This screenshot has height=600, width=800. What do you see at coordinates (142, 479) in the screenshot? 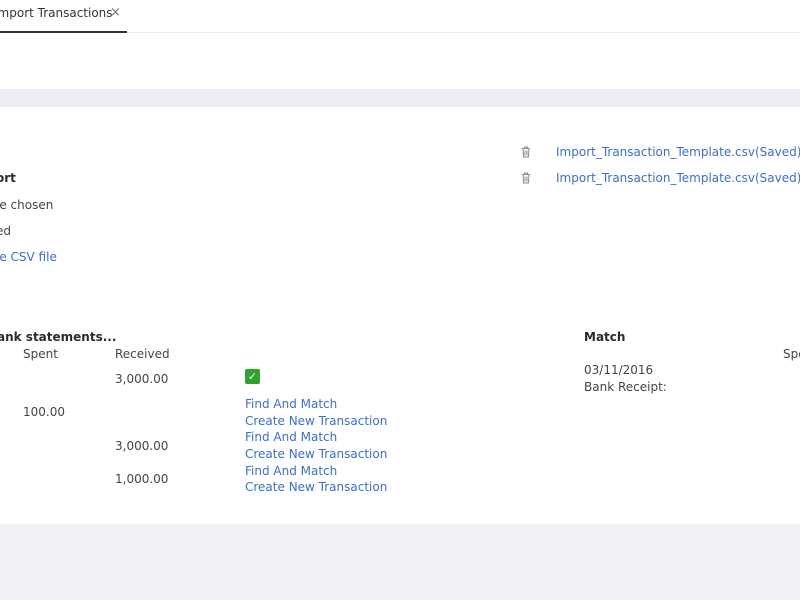
I see `row-received-value: 1,000.00` at bounding box center [142, 479].